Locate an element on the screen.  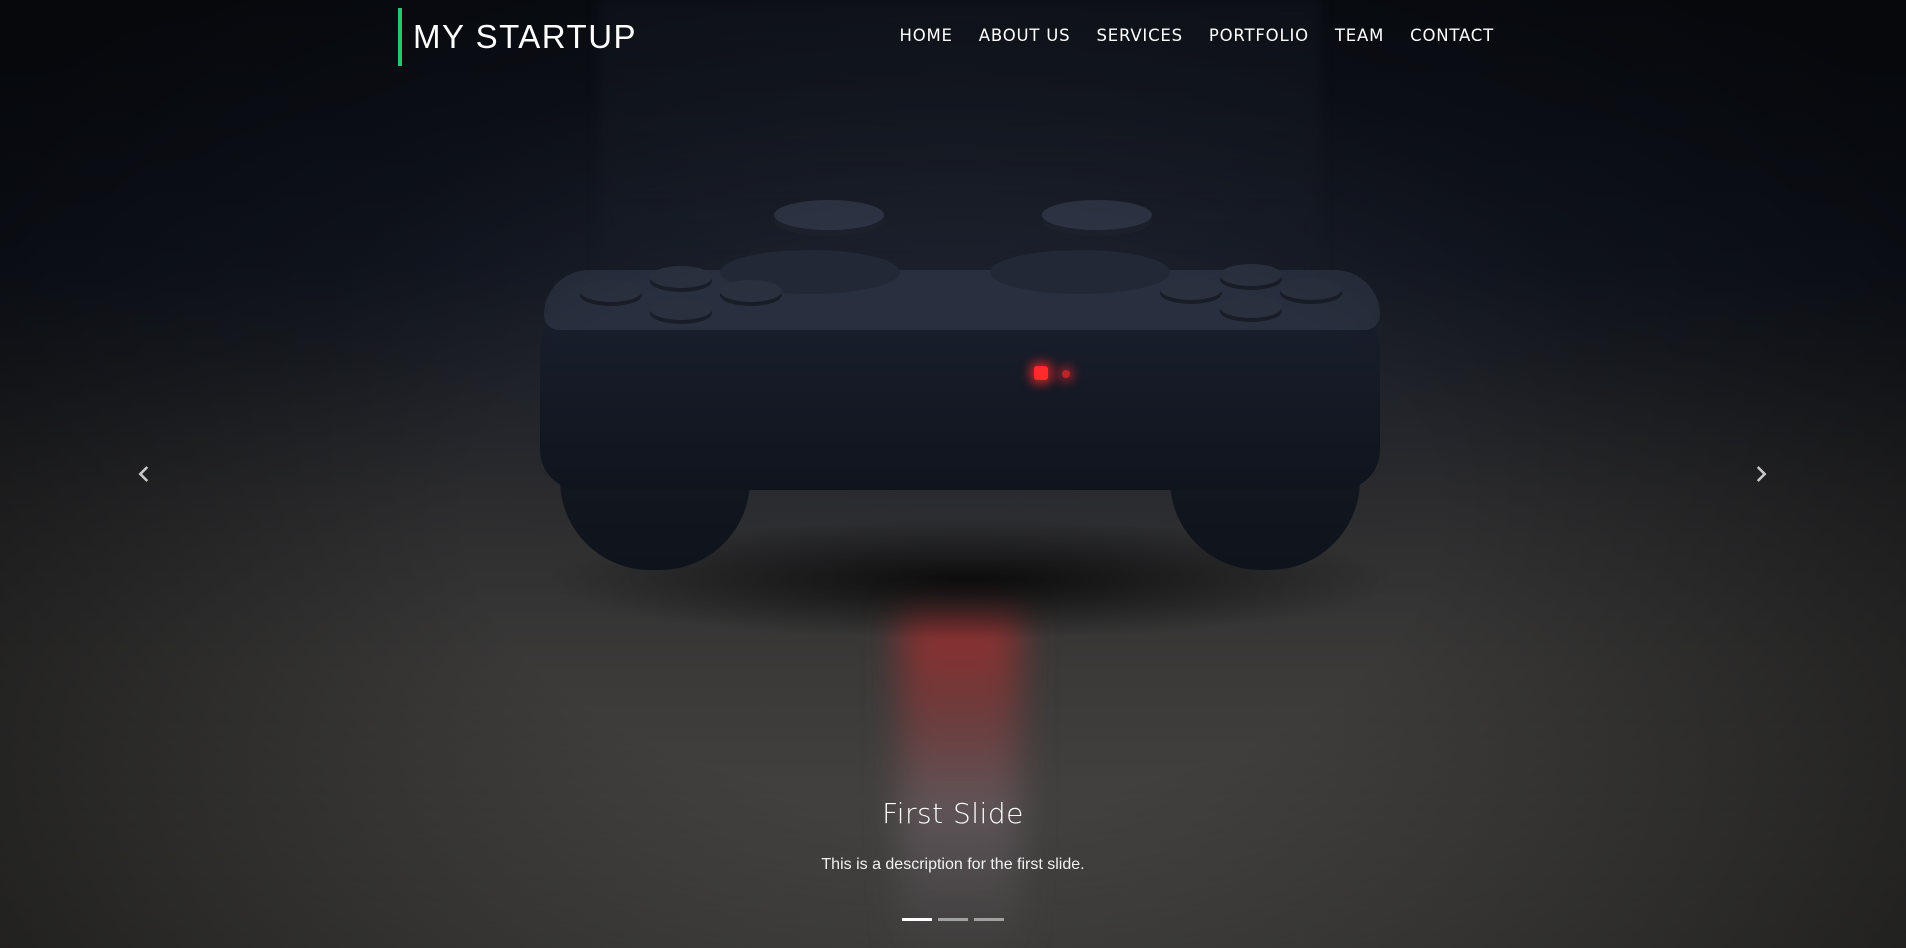
carousel-next-button is located at coordinates (1762, 474).